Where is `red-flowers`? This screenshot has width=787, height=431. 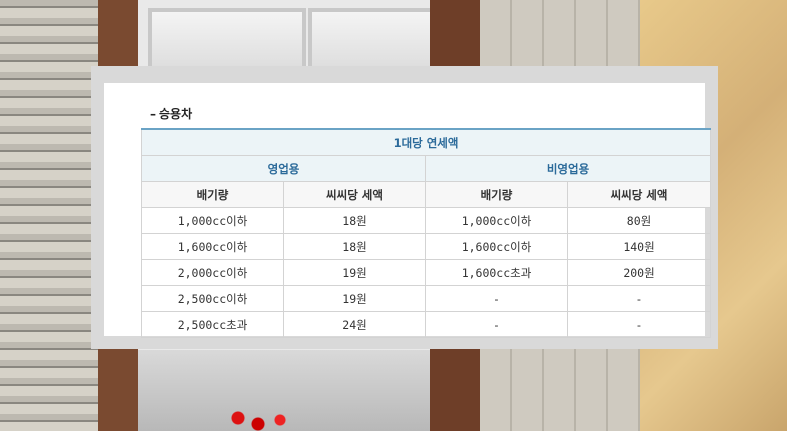 red-flowers is located at coordinates (268, 420).